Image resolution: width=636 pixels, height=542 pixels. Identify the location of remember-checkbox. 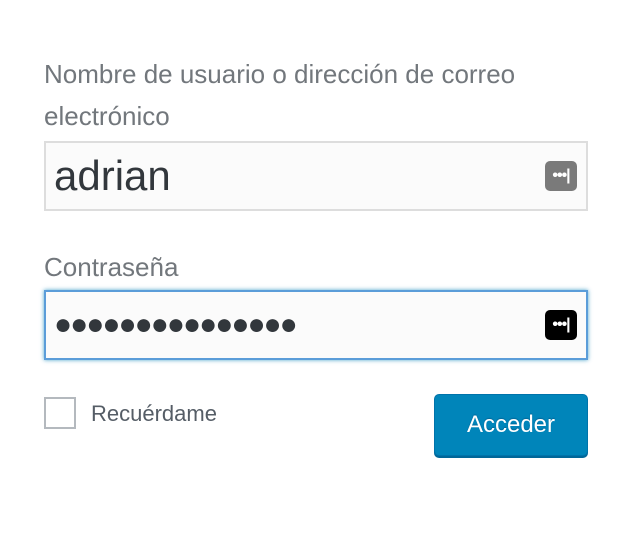
(60, 413).